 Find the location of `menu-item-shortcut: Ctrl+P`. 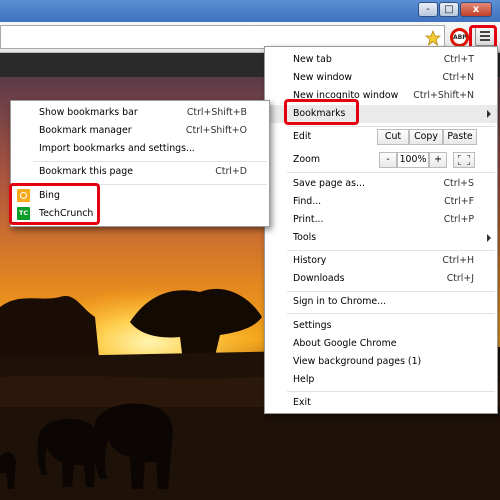

menu-item-shortcut: Ctrl+P is located at coordinates (458, 219).